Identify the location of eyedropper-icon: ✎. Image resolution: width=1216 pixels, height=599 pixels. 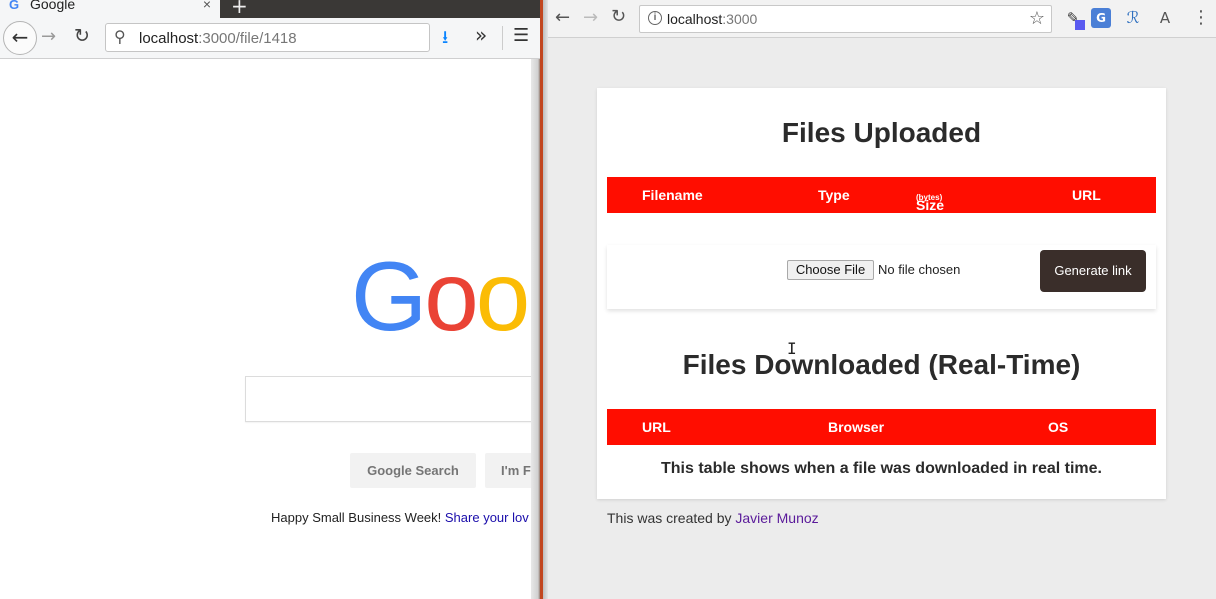
(1074, 19).